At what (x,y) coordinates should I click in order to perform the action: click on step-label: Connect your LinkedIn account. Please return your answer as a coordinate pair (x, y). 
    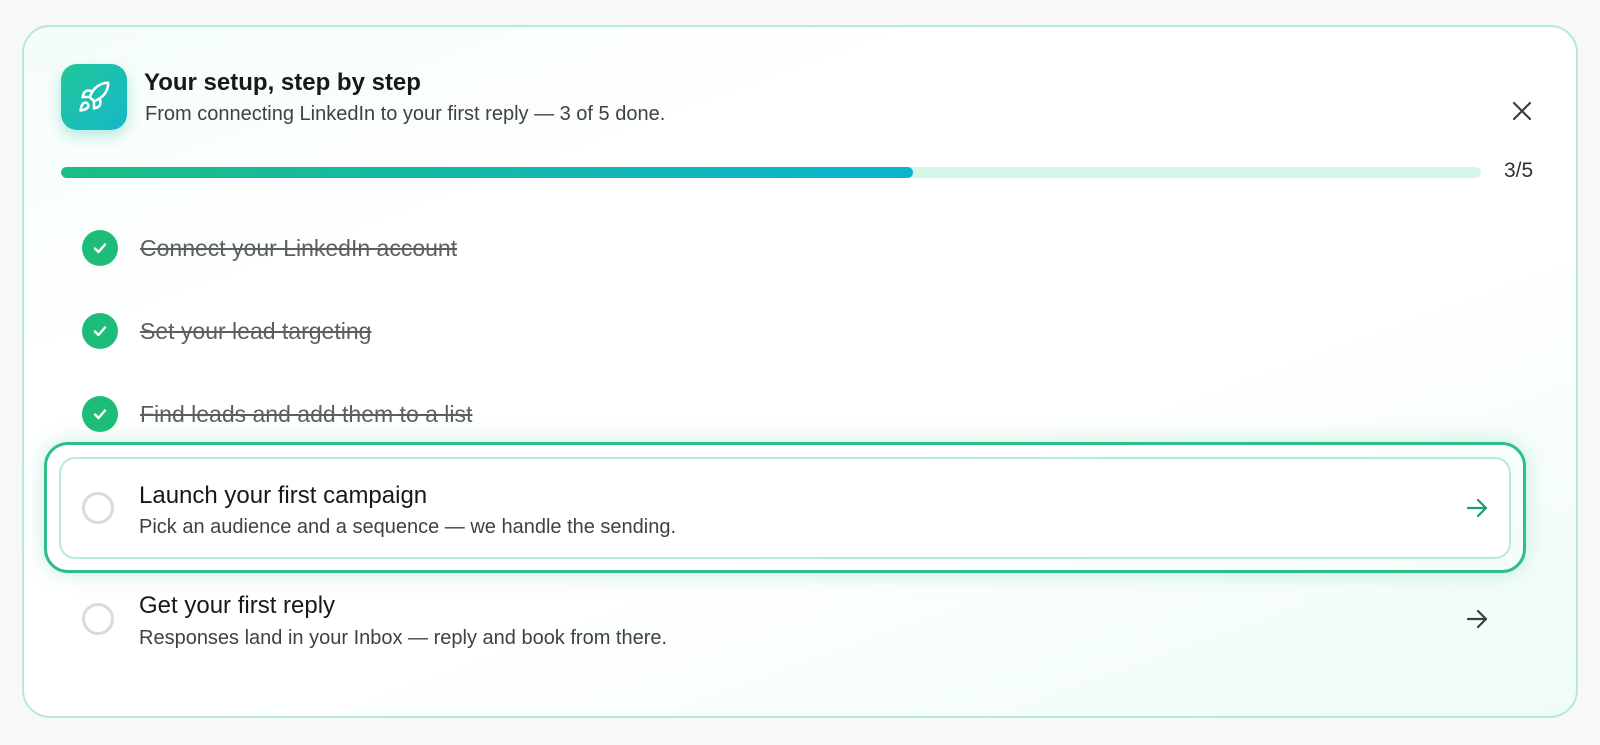
    Looking at the image, I should click on (299, 247).